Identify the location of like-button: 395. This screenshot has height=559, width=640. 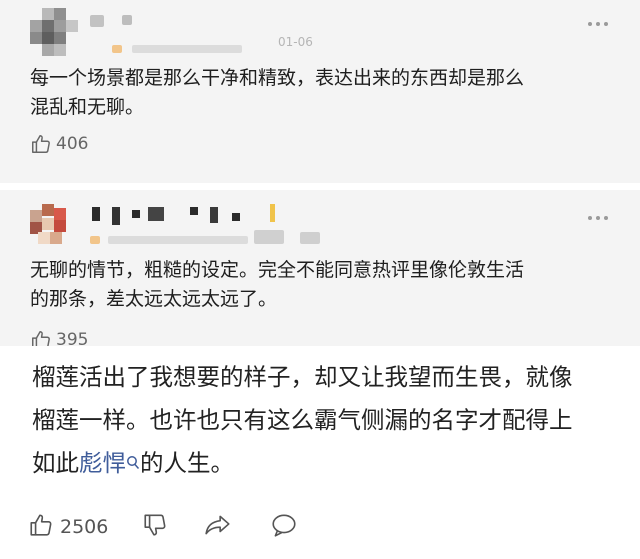
(59, 337).